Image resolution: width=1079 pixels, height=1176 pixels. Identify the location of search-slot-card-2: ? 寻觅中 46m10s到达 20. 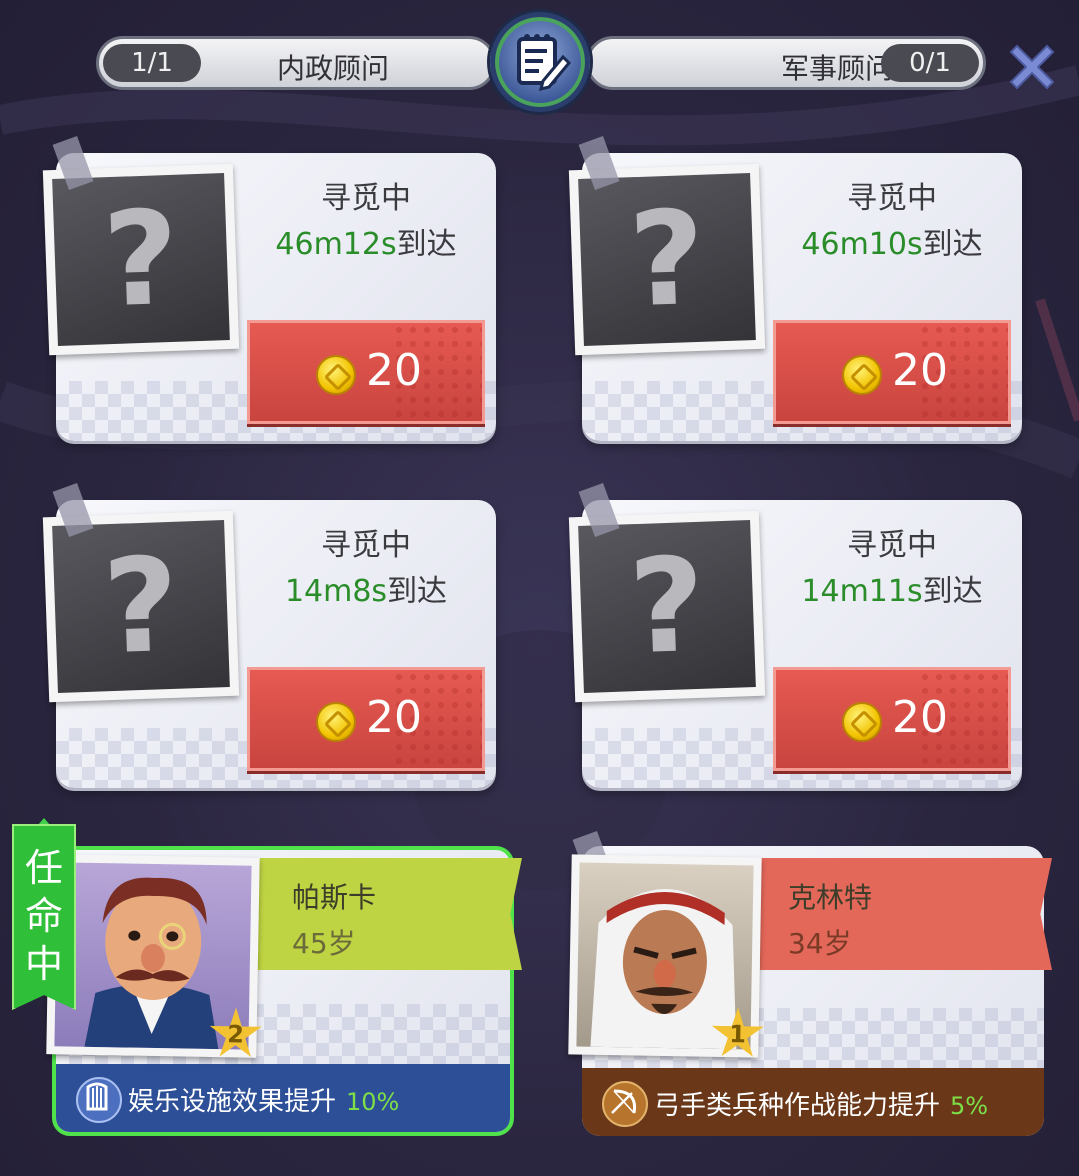
(795, 288).